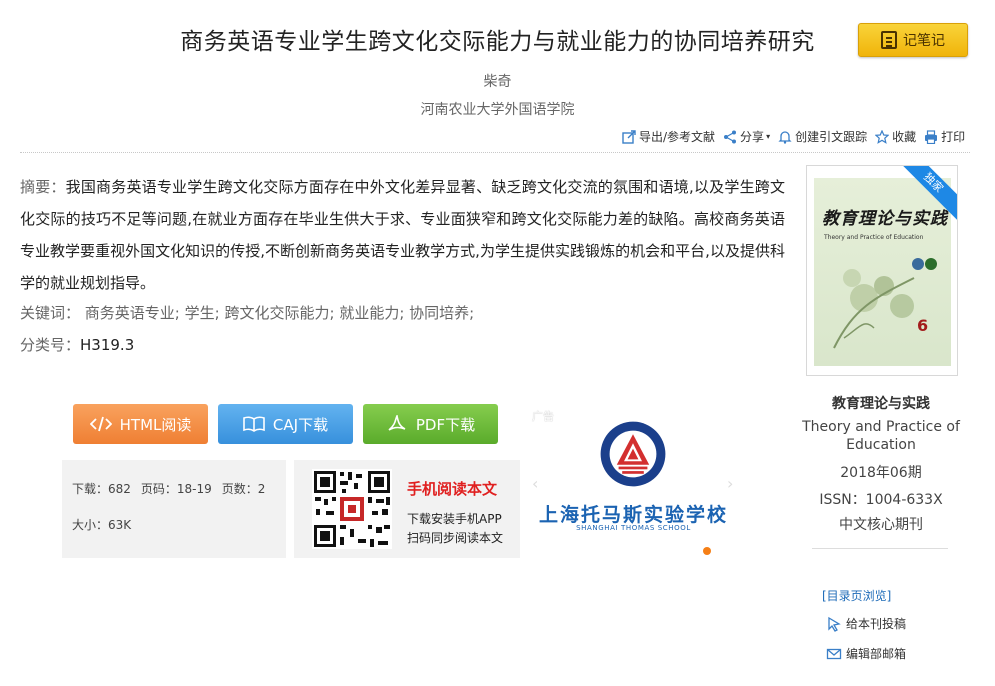 The height and width of the screenshot is (686, 995). Describe the element at coordinates (633, 515) in the screenshot. I see `ad-school-name: 上海托马斯实验学校` at that location.